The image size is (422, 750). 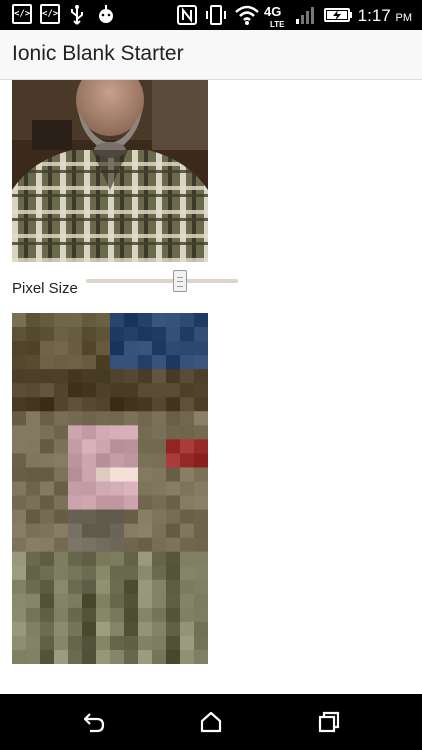 What do you see at coordinates (180, 281) in the screenshot?
I see `slider-thumb` at bounding box center [180, 281].